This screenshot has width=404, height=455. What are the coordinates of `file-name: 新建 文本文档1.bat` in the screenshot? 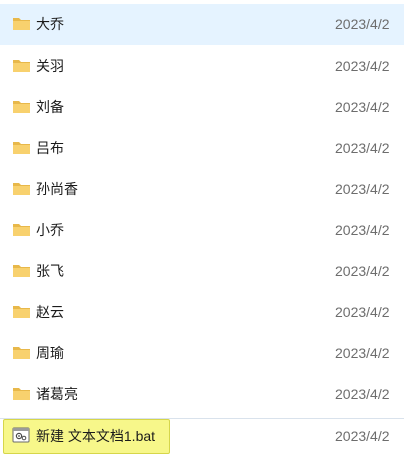 It's located at (96, 436).